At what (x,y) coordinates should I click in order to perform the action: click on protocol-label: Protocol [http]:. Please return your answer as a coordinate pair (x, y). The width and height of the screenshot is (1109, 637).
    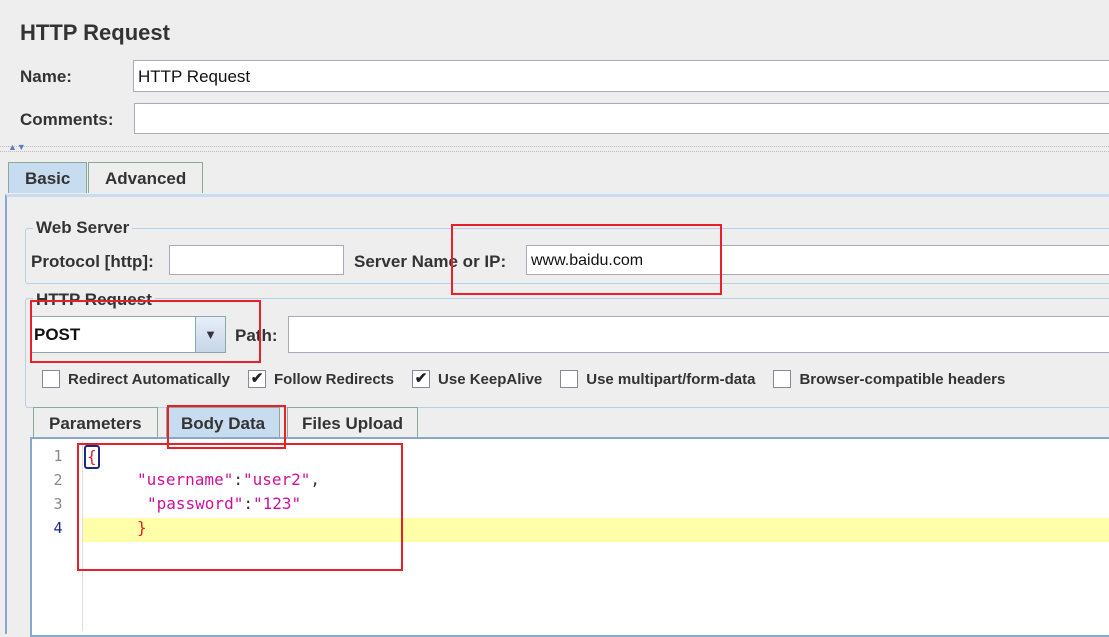
    Looking at the image, I should click on (92, 261).